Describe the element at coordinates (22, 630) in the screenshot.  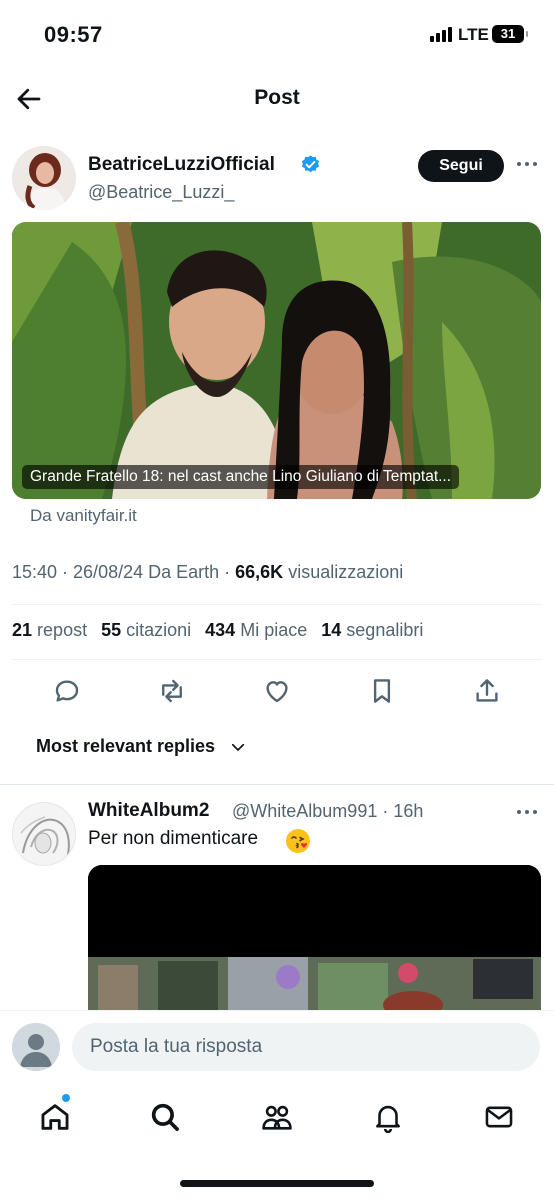
I see `reposts-count: 21` at that location.